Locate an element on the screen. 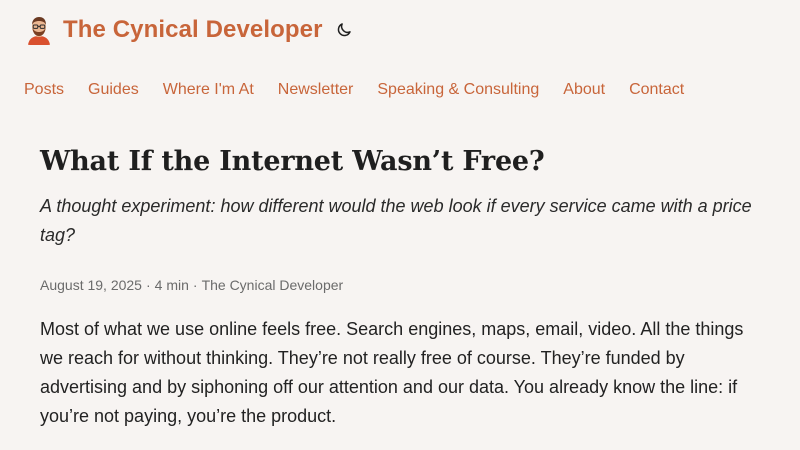  nav-link-speaking-consulting: Speaking & Consulting is located at coordinates (458, 90).